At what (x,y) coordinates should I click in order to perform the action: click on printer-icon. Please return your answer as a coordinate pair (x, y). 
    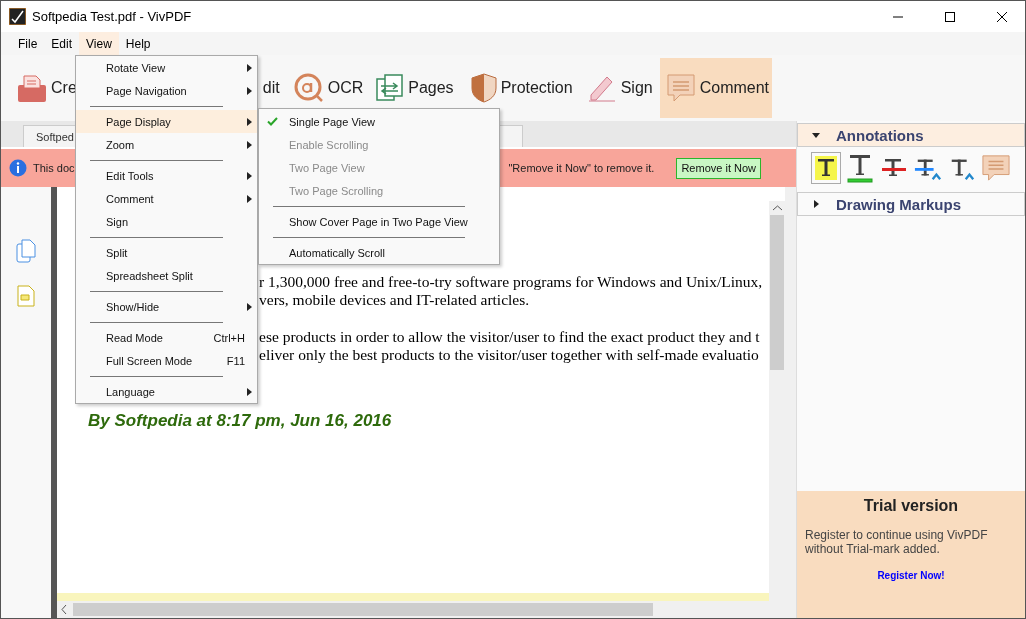
    Looking at the image, I should click on (32, 88).